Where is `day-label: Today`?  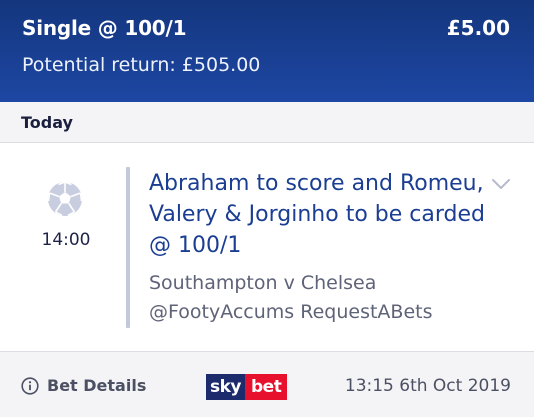
day-label: Today is located at coordinates (47, 122).